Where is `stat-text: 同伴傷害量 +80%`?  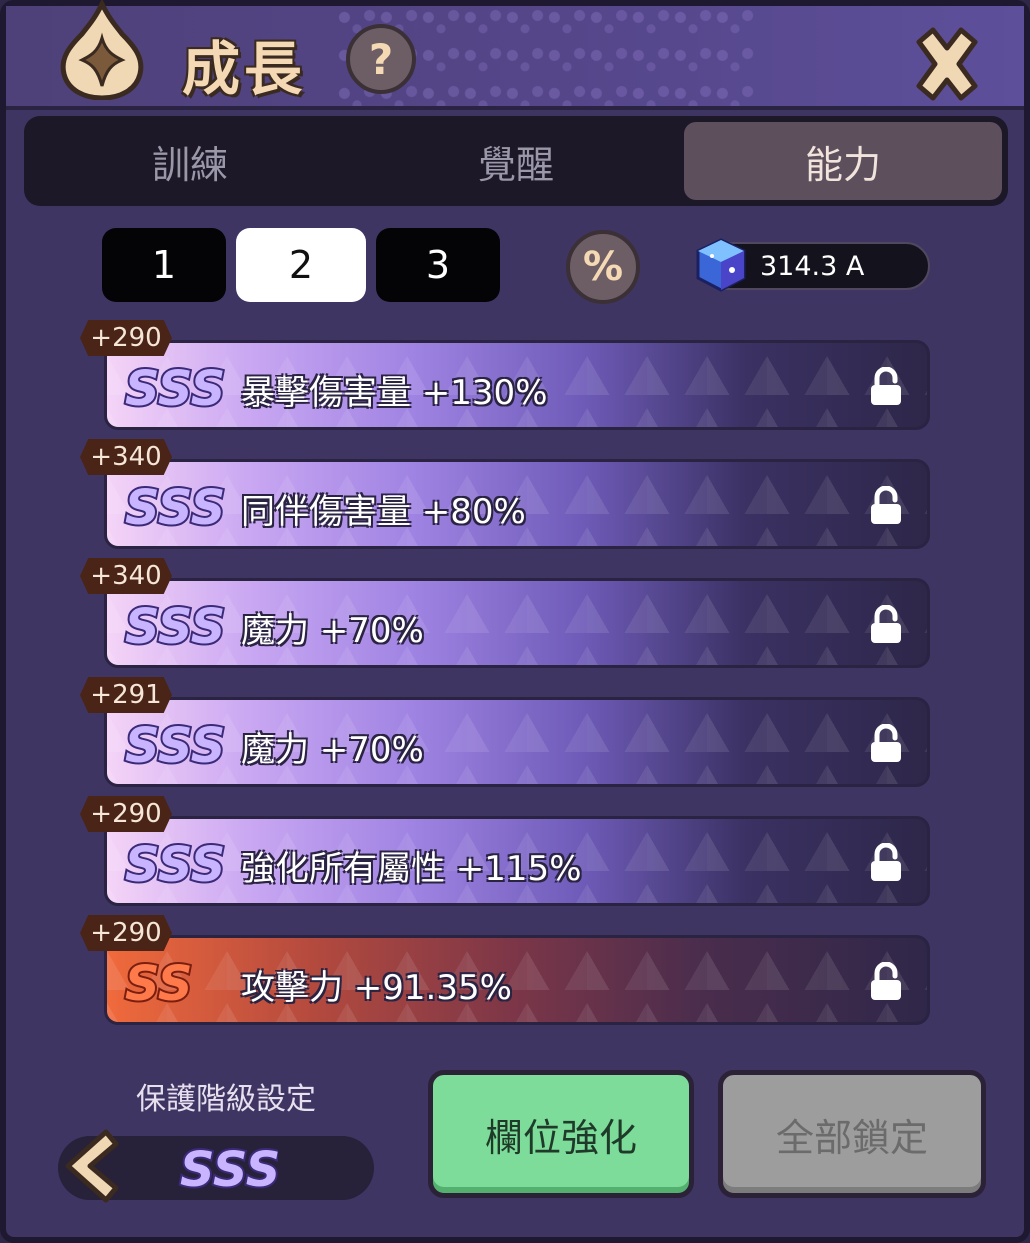 stat-text: 同伴傷害量 +80% is located at coordinates (383, 512).